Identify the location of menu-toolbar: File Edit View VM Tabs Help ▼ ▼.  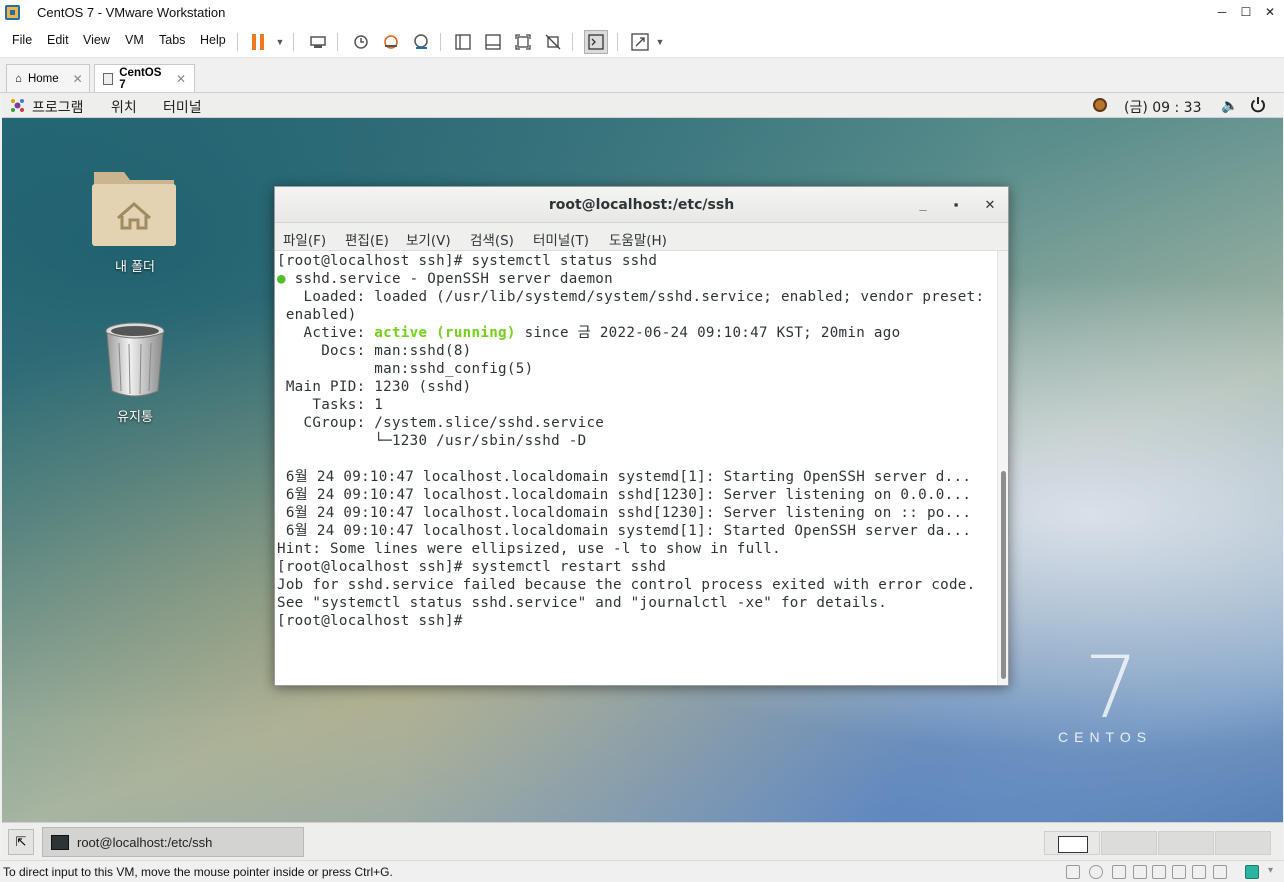
(642, 41).